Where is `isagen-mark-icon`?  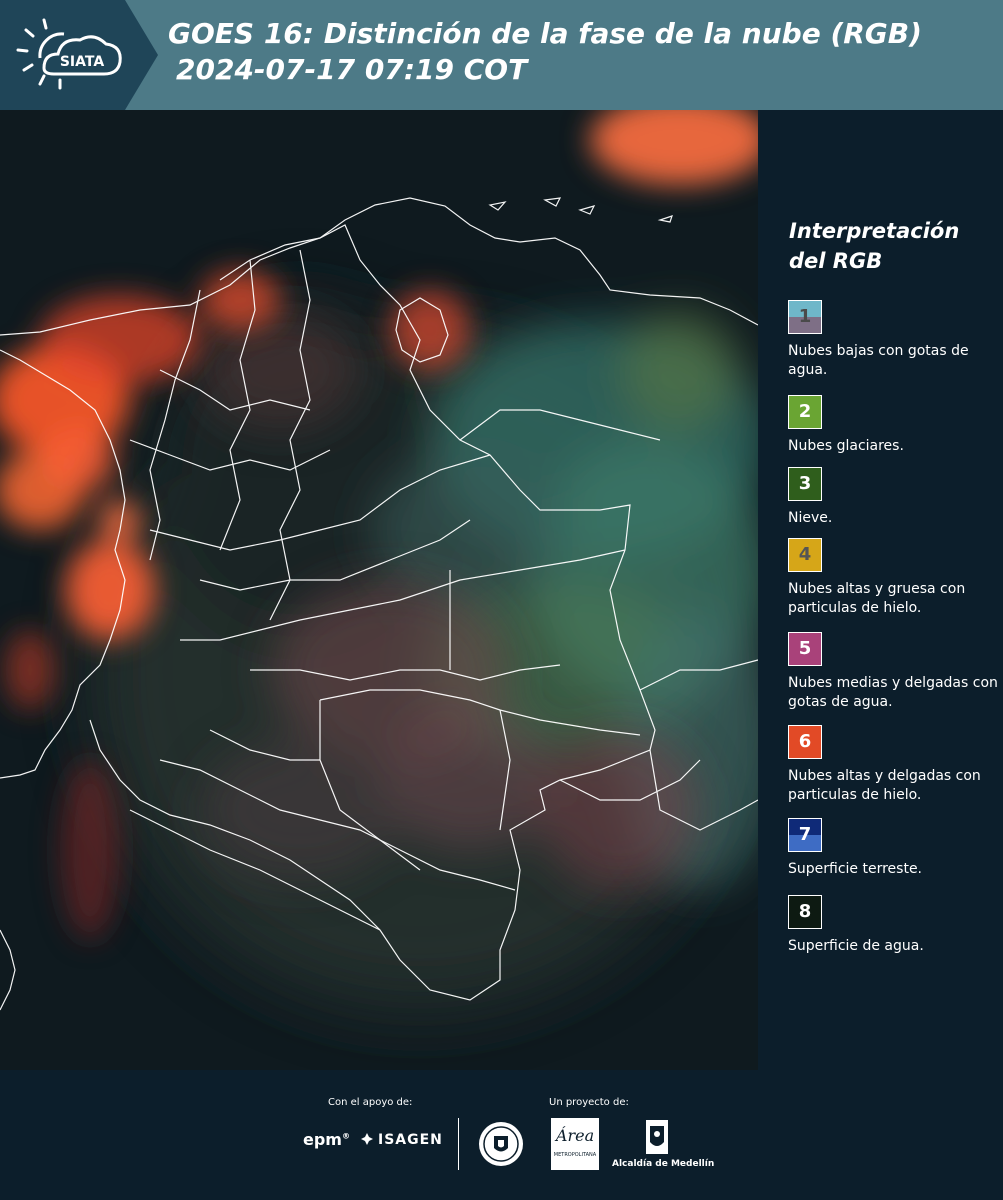 isagen-mark-icon is located at coordinates (367, 1139).